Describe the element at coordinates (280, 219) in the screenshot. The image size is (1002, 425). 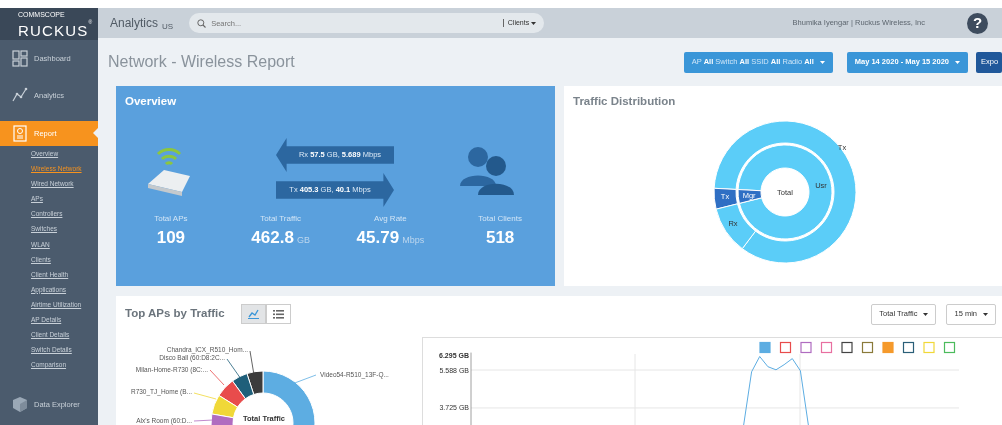
I see `stat-label: Total Traffic` at that location.